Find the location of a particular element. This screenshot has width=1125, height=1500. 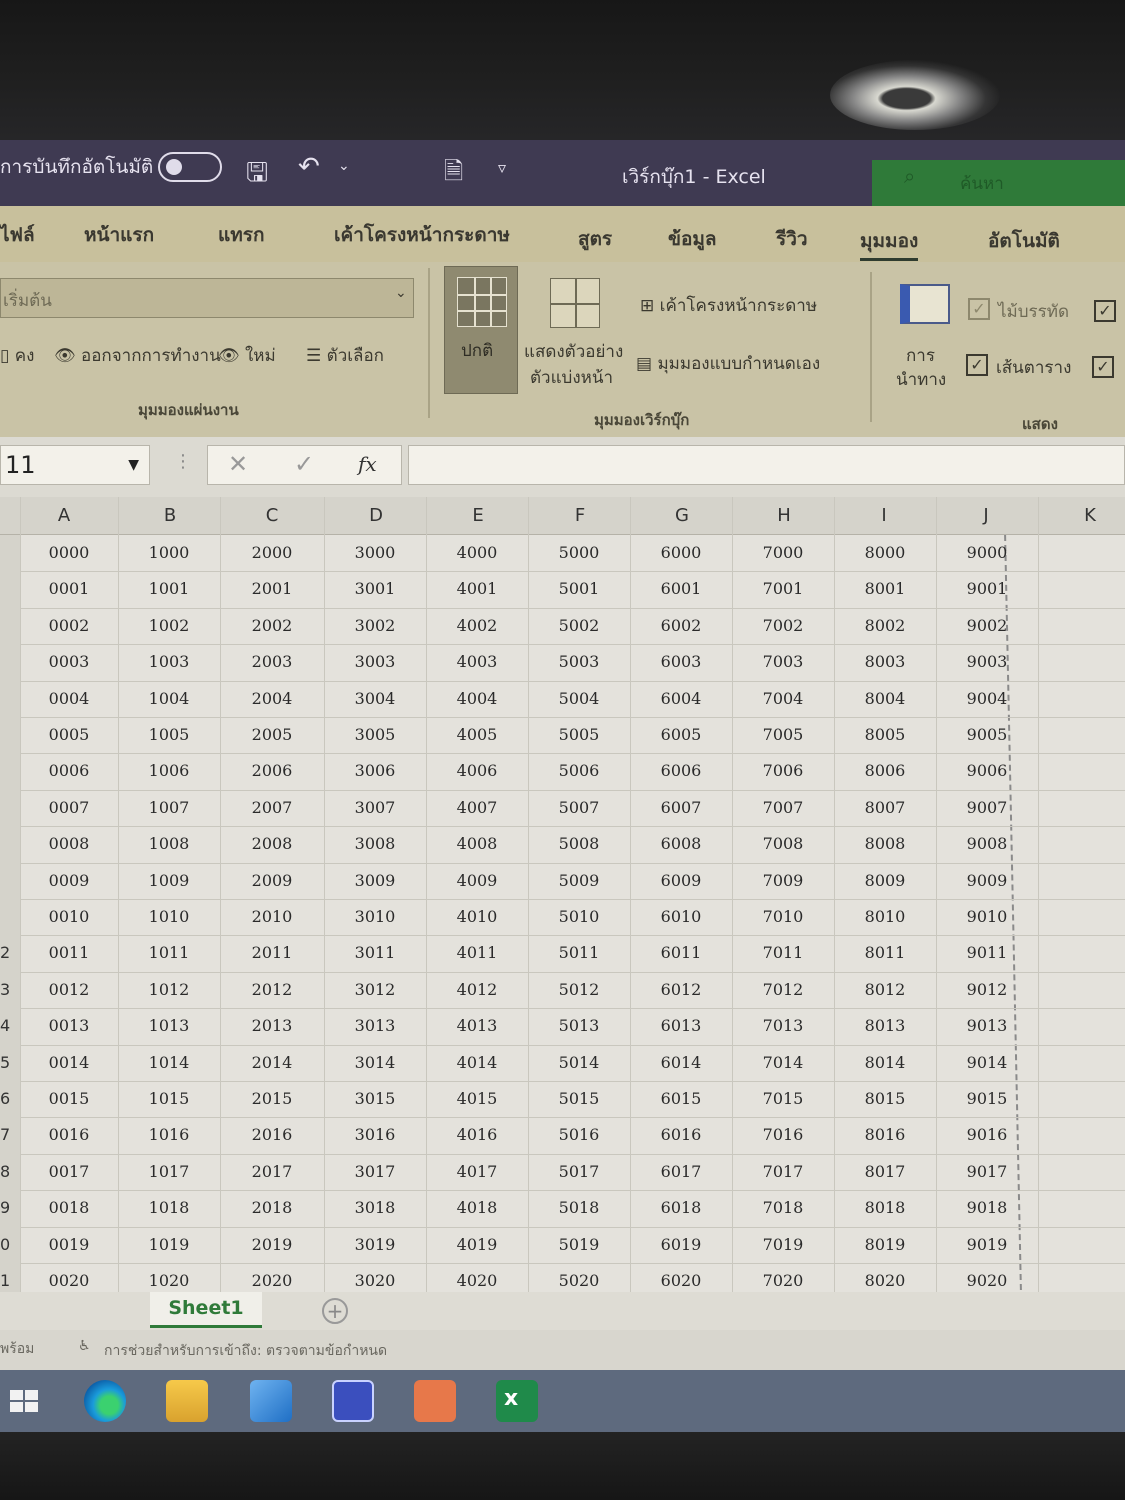

table-cell: 8013 is located at coordinates (885, 1025).